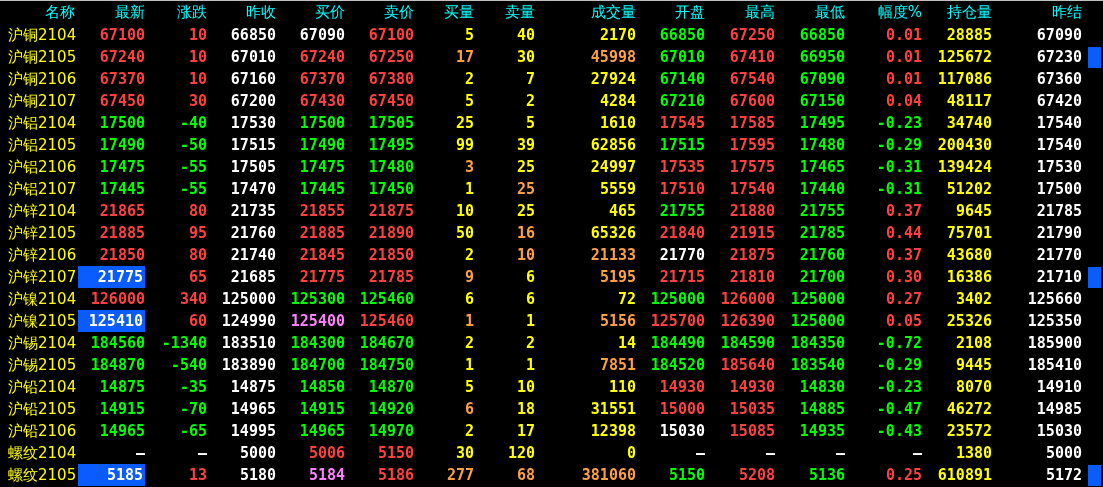 The image size is (1103, 487). What do you see at coordinates (751, 101) in the screenshot?
I see `table-cell-text: 67600` at bounding box center [751, 101].